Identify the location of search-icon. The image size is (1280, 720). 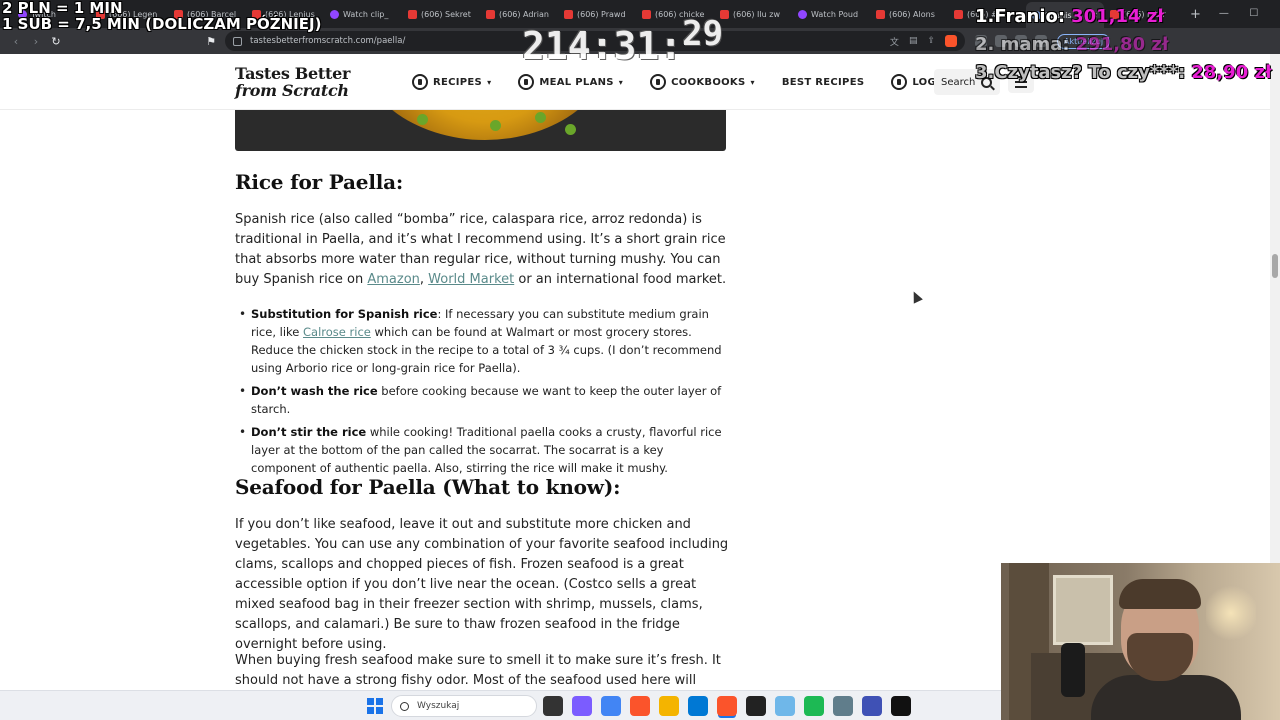
(404, 706).